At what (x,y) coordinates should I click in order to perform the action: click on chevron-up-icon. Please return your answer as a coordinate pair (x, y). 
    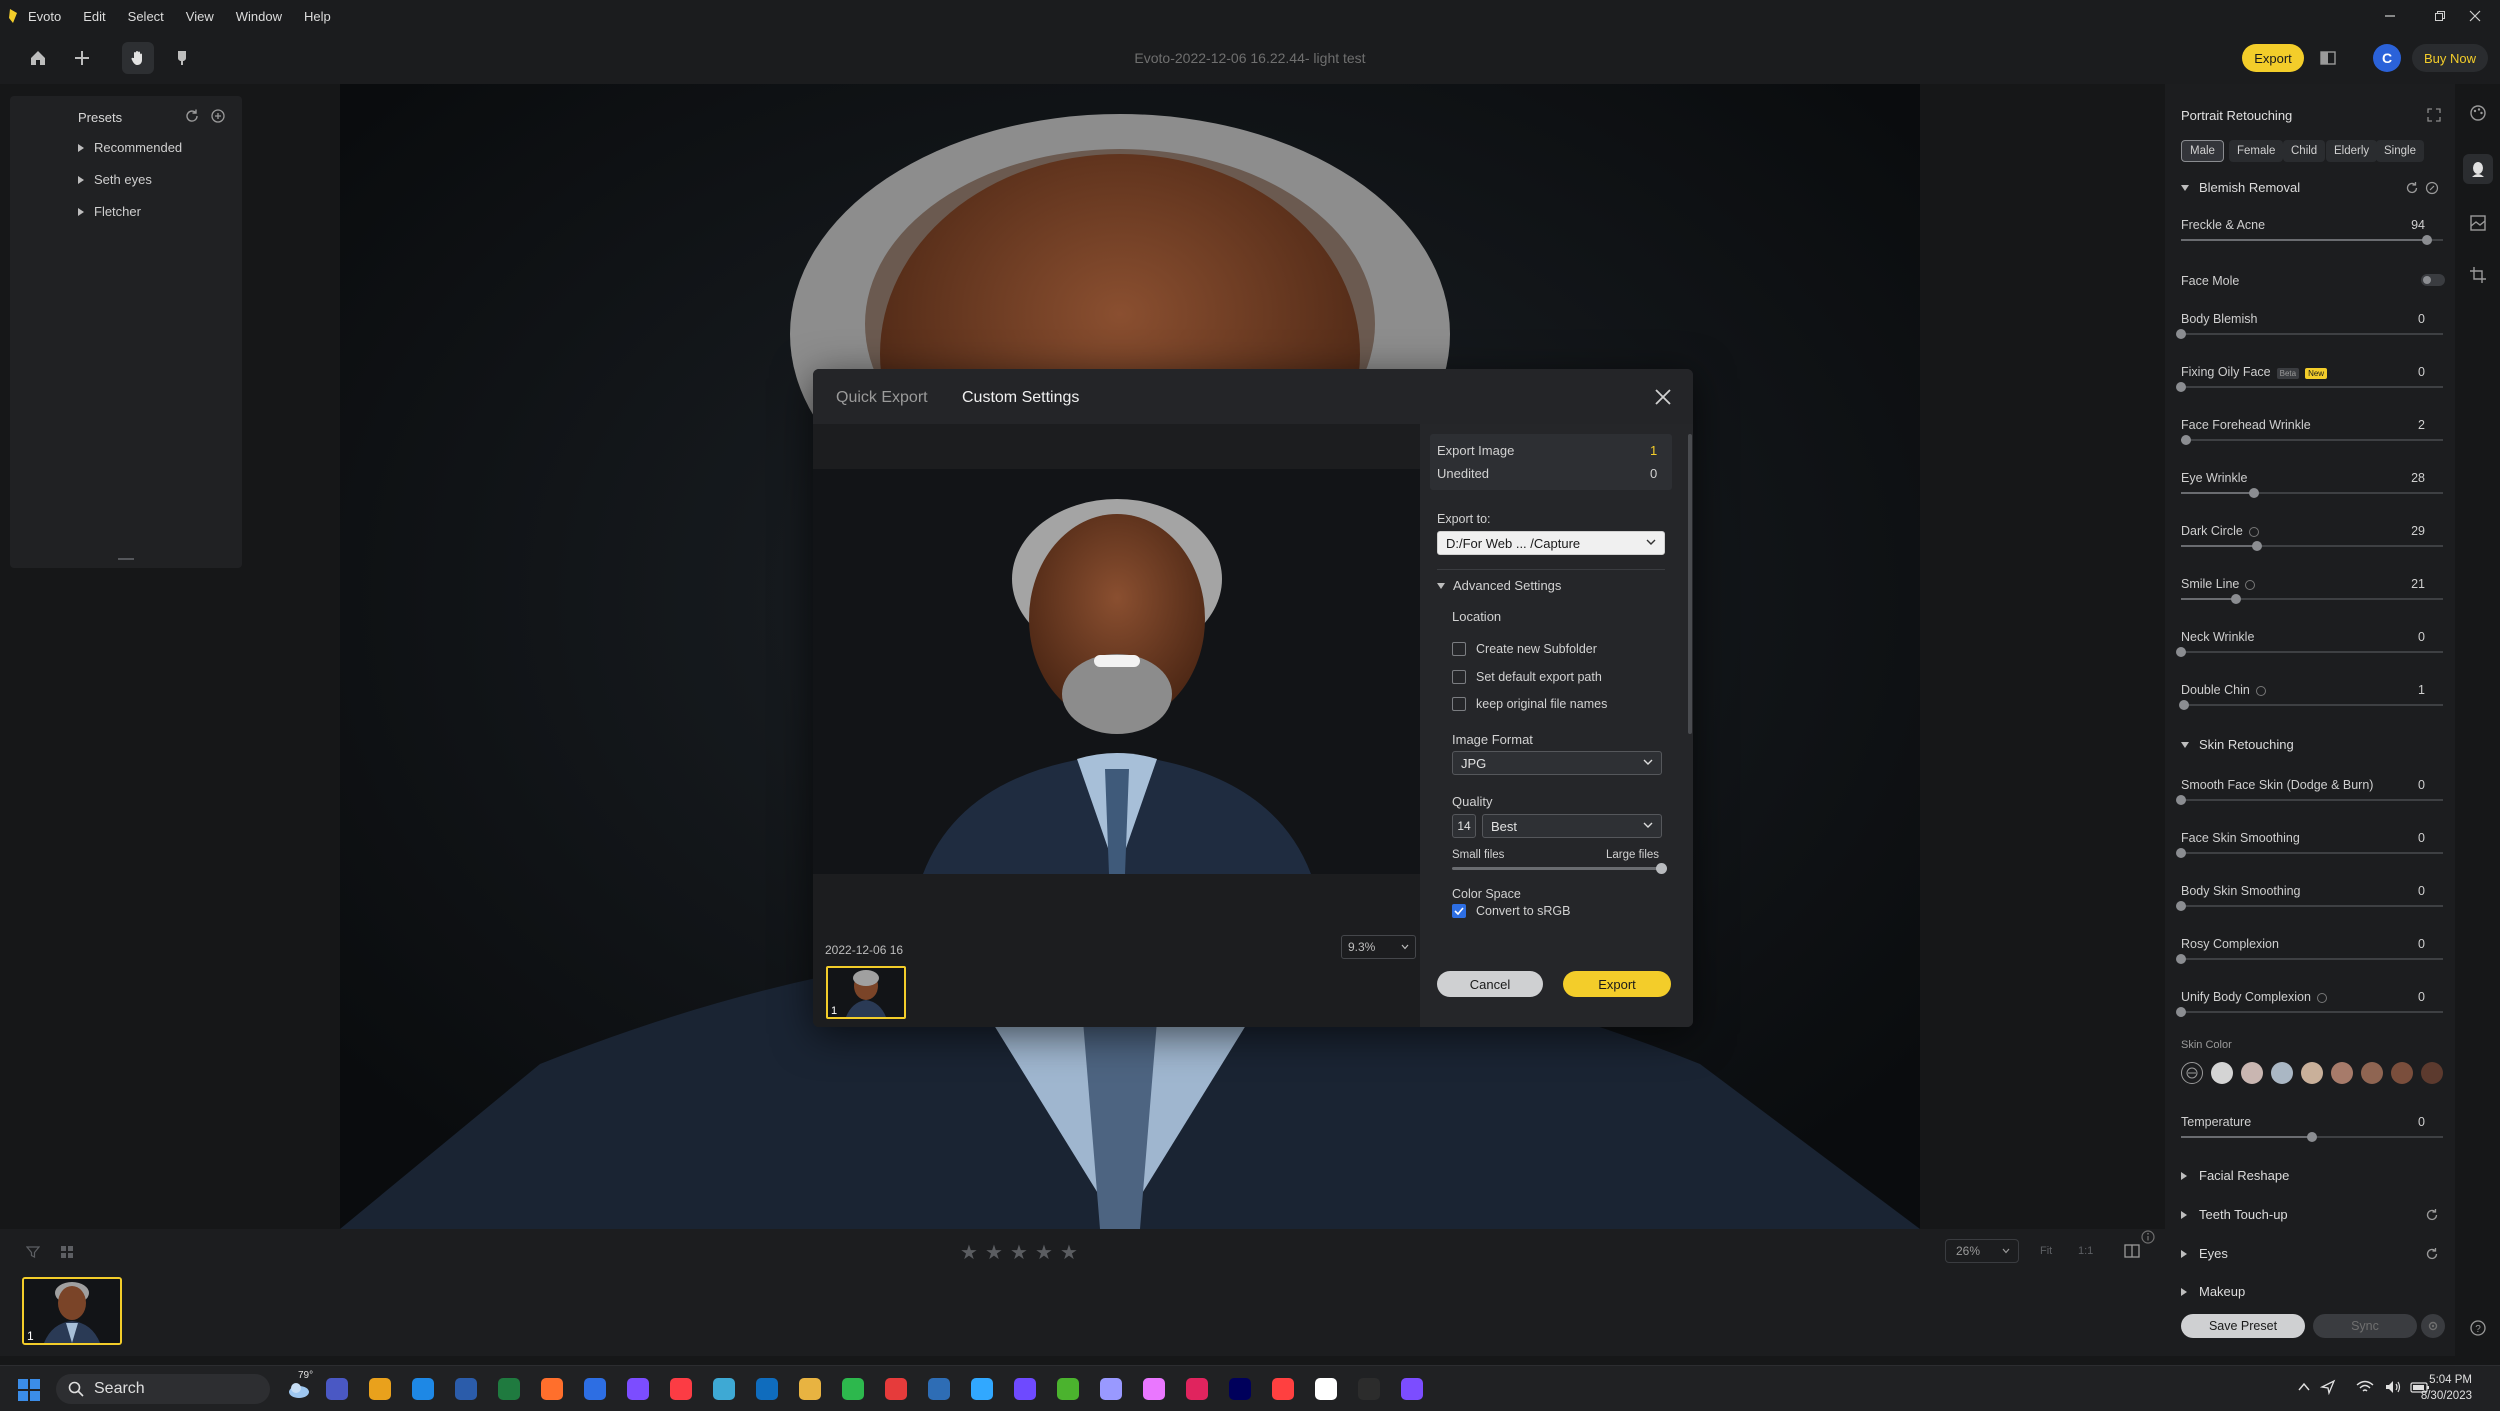
    Looking at the image, I should click on (2304, 1387).